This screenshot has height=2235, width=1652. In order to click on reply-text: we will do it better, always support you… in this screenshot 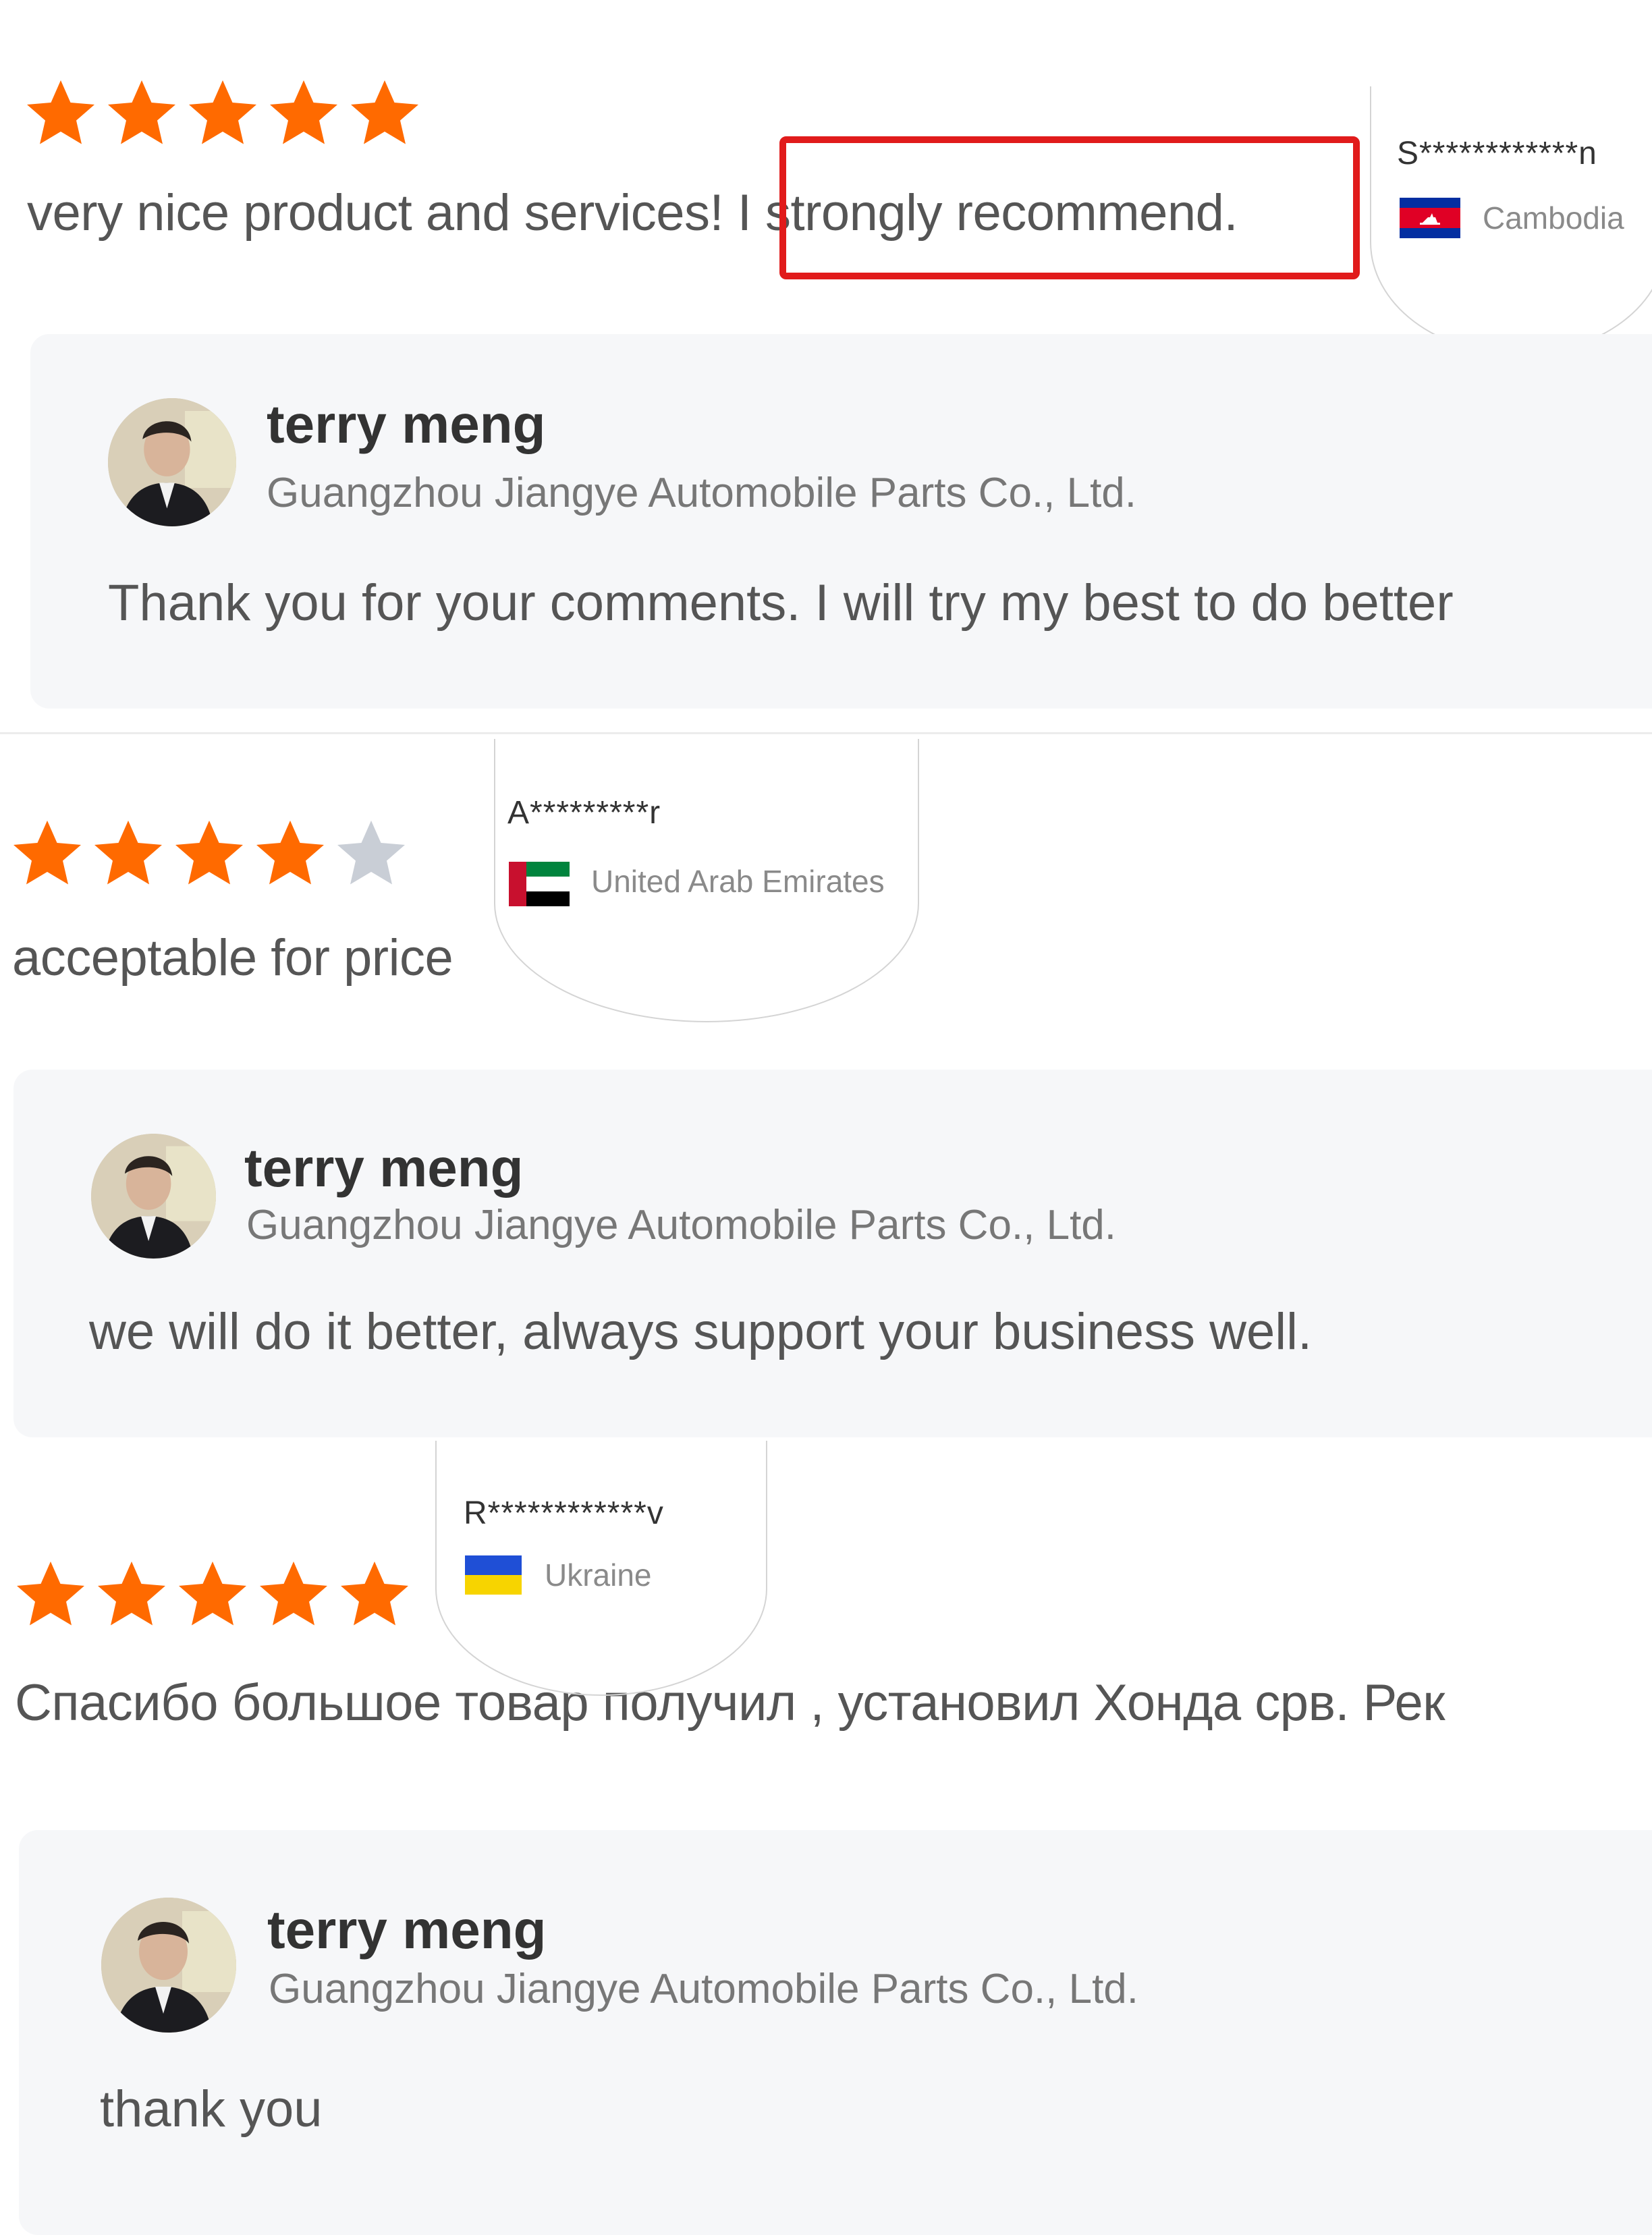, I will do `click(701, 1332)`.